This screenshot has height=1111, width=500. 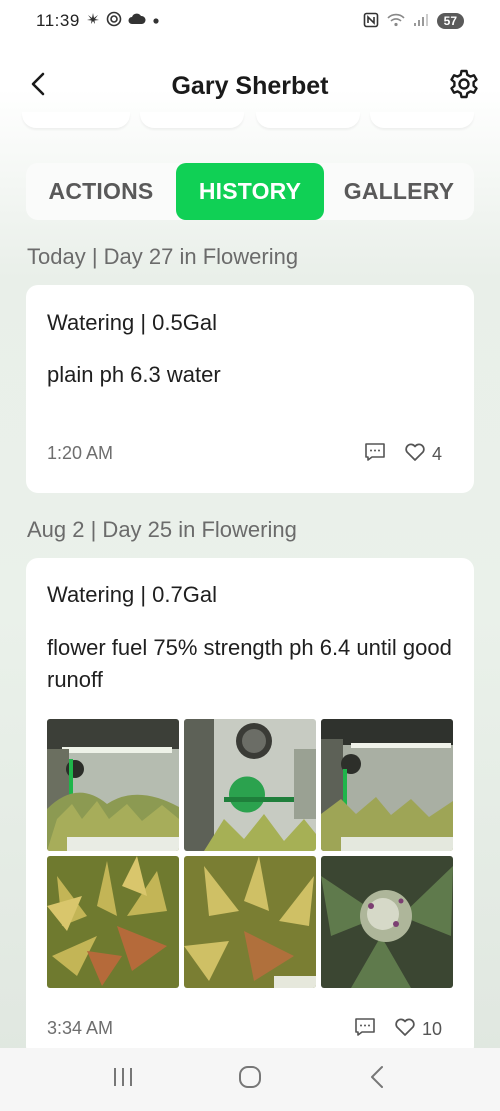 I want to click on wifi-icon, so click(x=396, y=21).